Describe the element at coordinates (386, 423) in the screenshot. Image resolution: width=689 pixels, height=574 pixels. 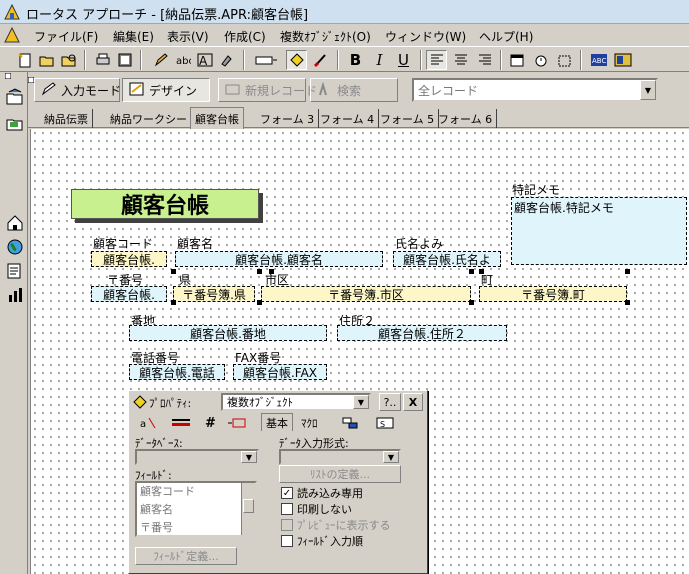
I see `tab-style-icon: S` at that location.